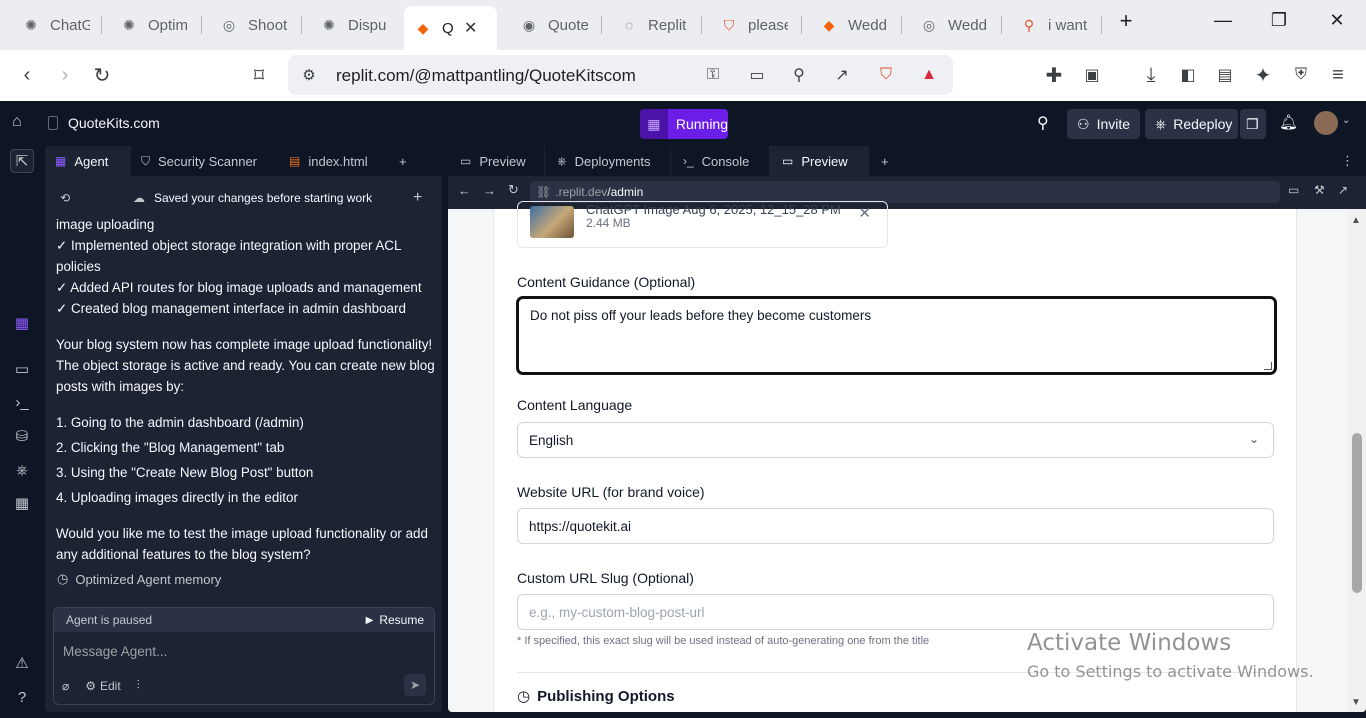 The image size is (1366, 718). Describe the element at coordinates (757, 75) in the screenshot. I see `cast-icon: ▭` at that location.